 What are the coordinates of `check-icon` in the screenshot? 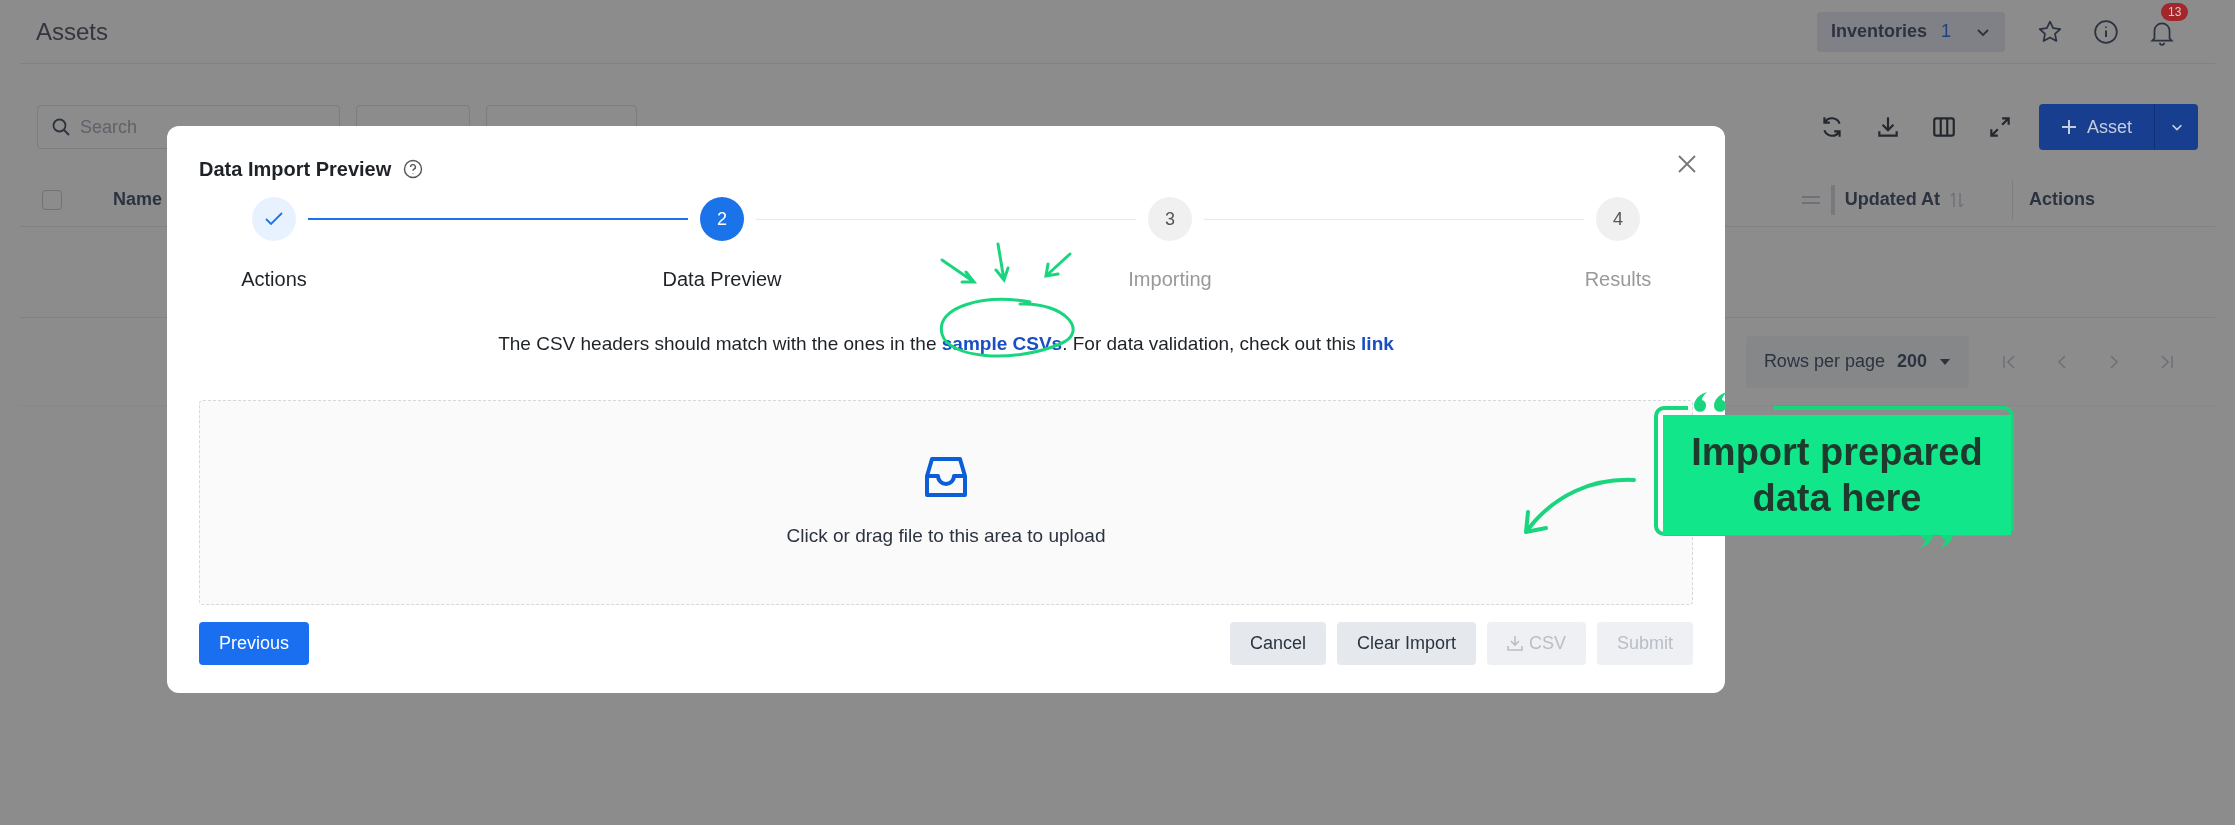 It's located at (274, 219).